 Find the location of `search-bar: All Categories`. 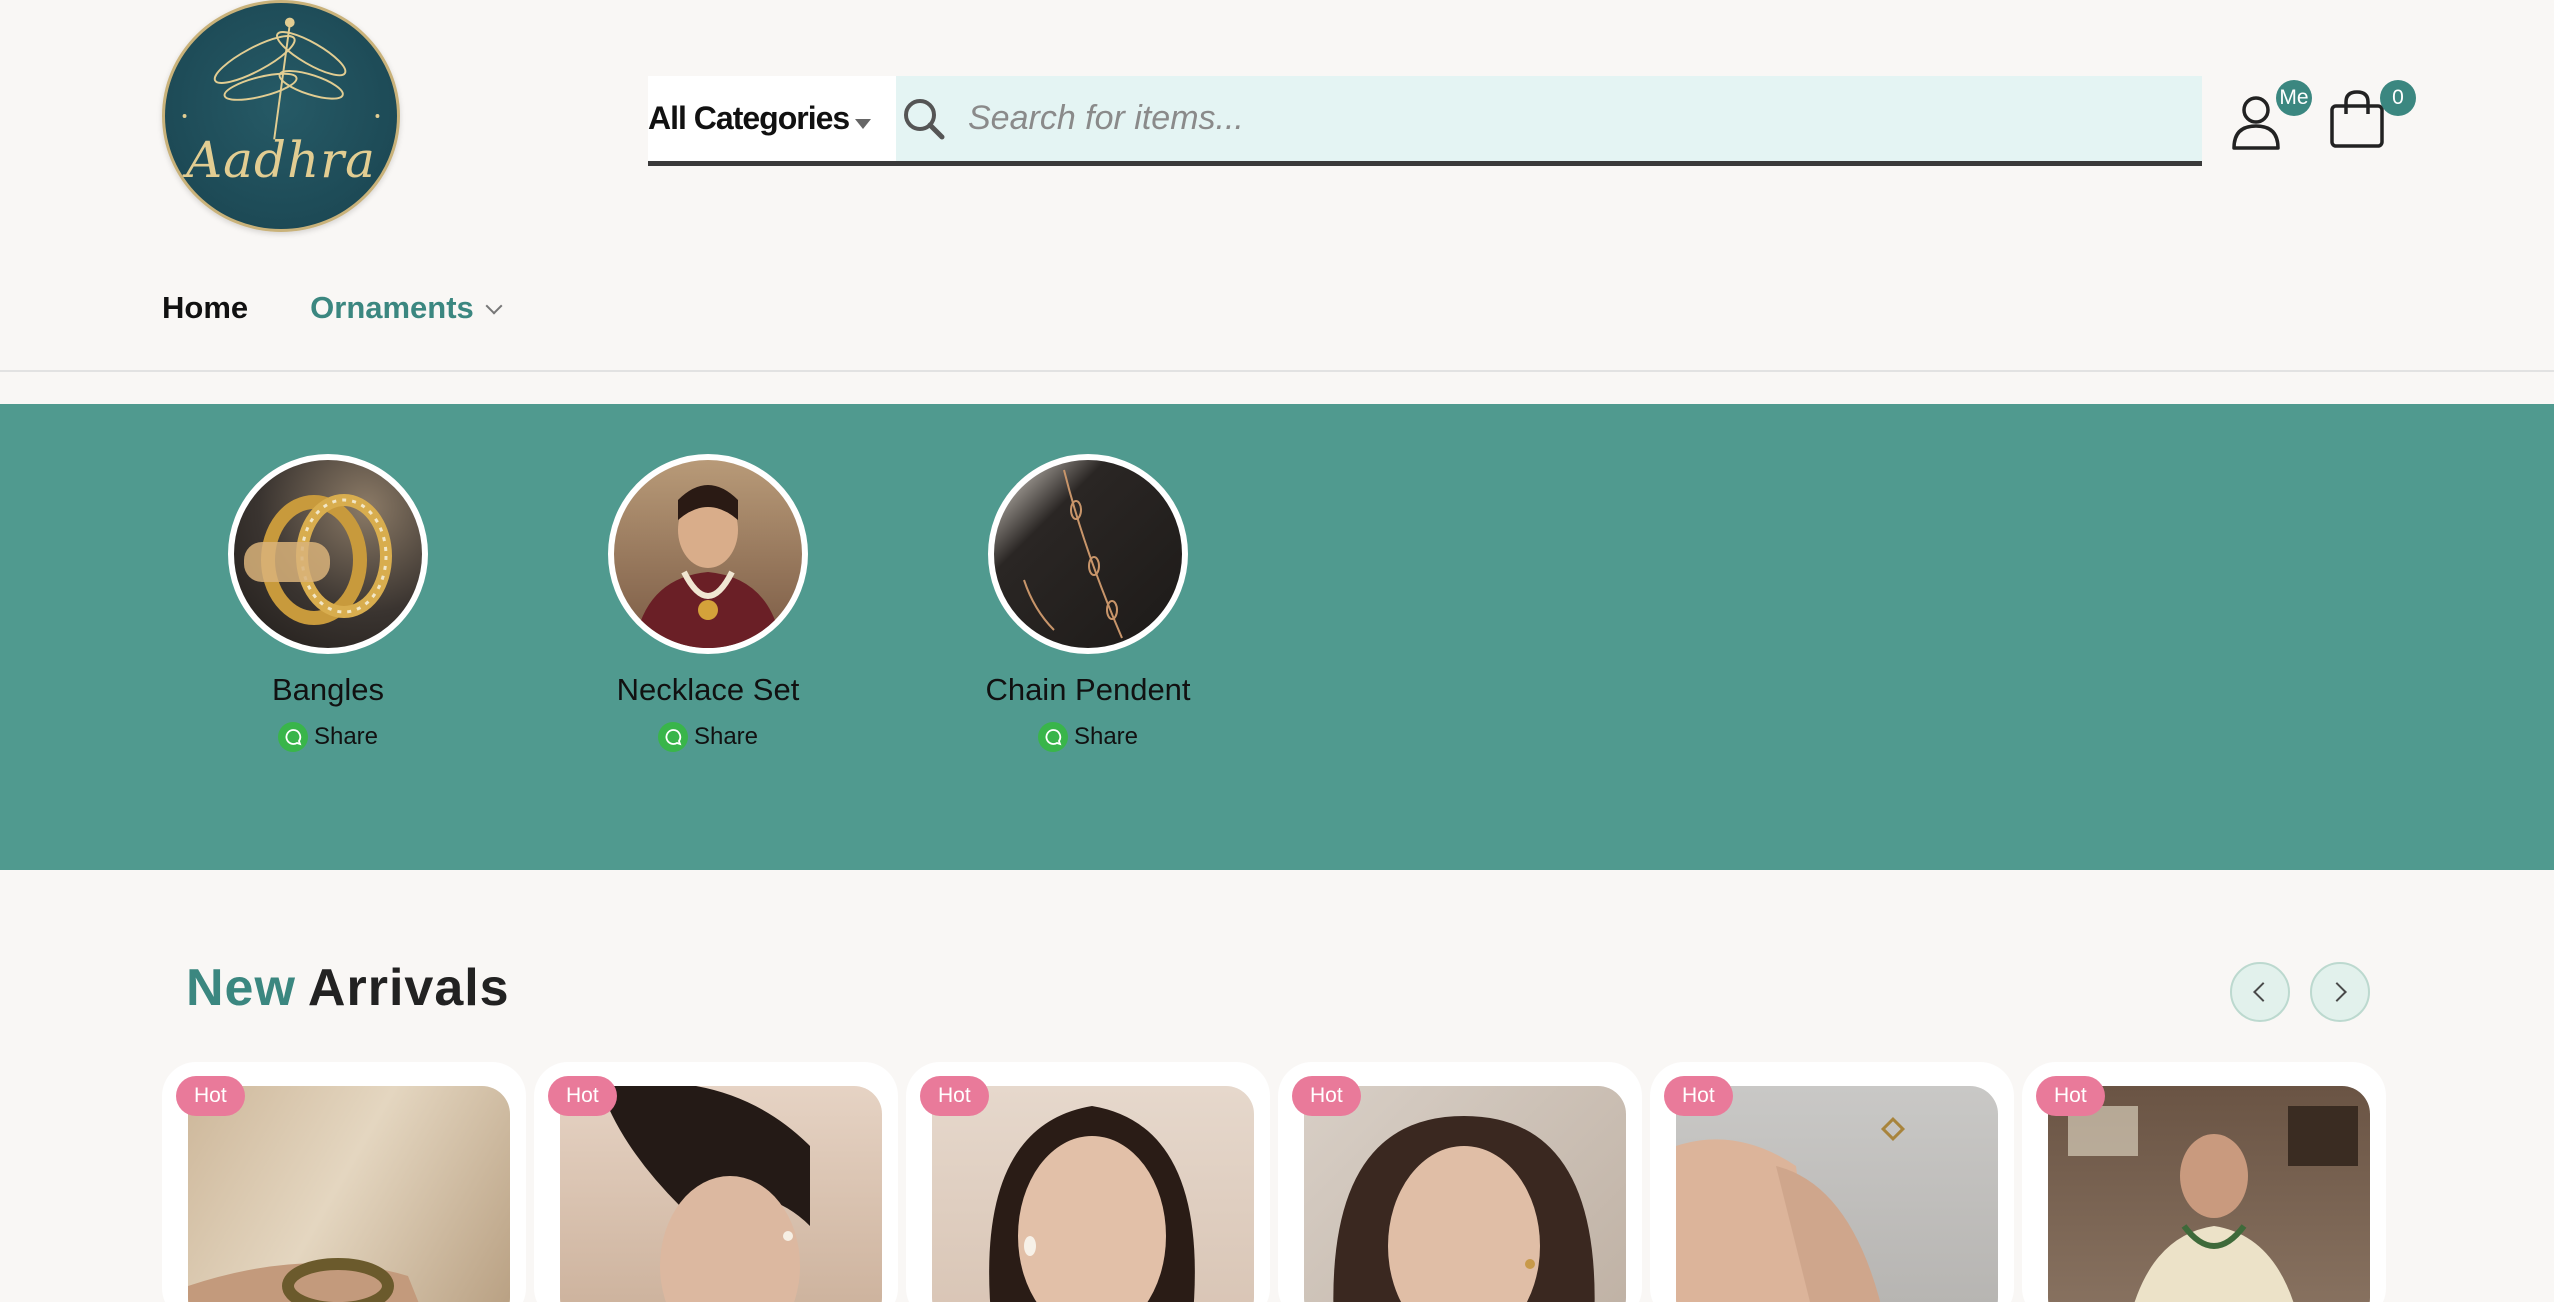

search-bar: All Categories is located at coordinates (1425, 121).